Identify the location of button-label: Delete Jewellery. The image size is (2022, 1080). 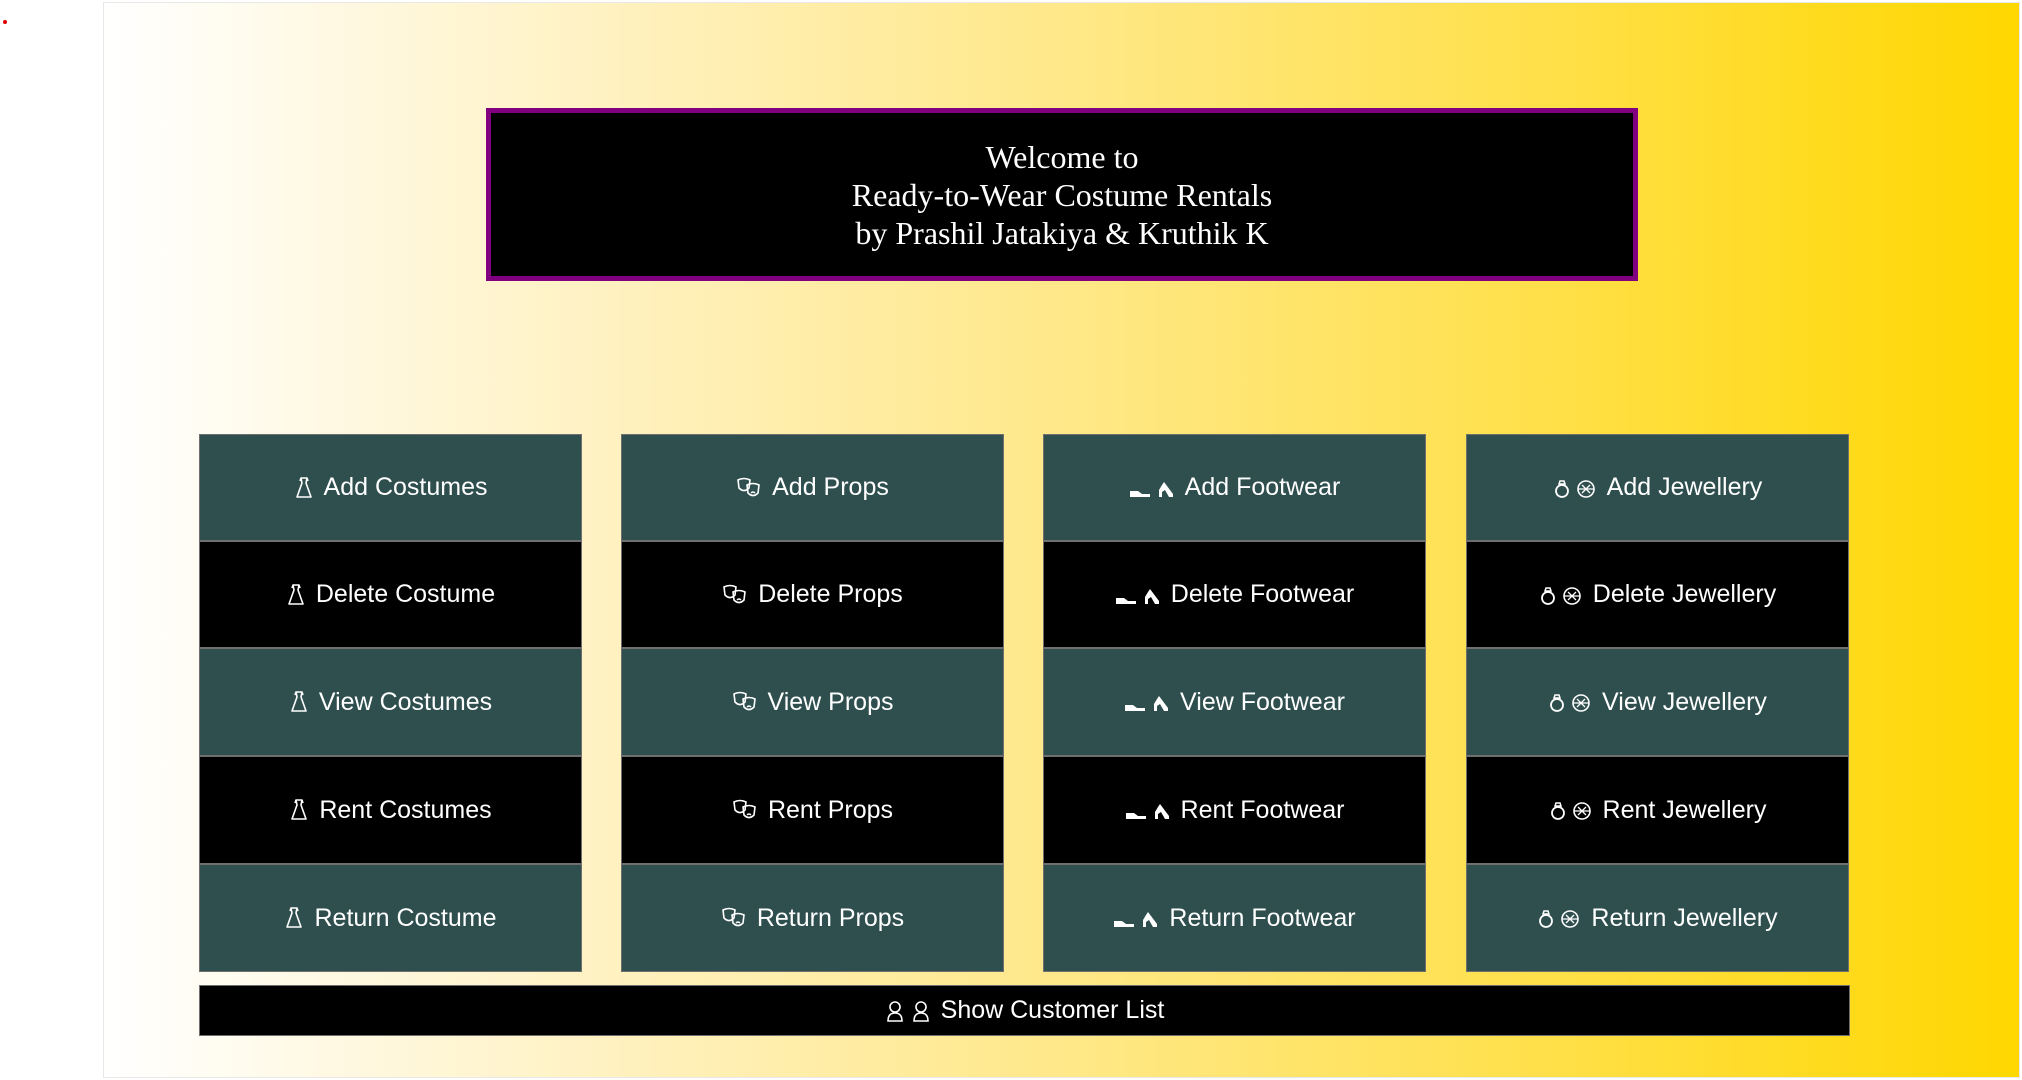
(1684, 594).